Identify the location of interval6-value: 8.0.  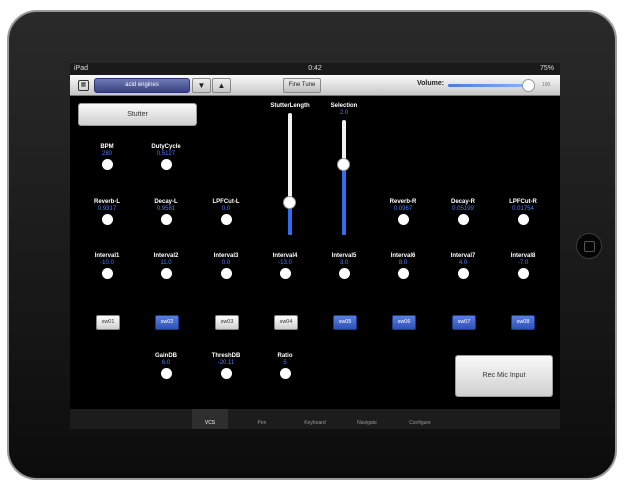
(403, 263).